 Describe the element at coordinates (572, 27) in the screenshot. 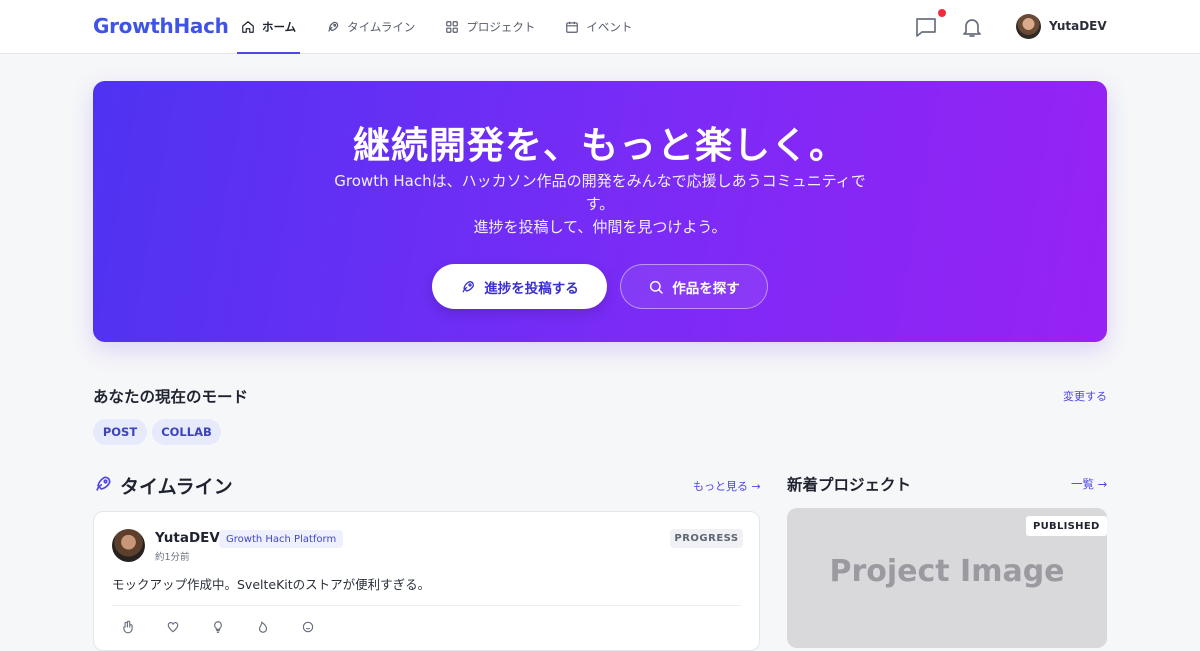

I see `calendar-icon` at that location.